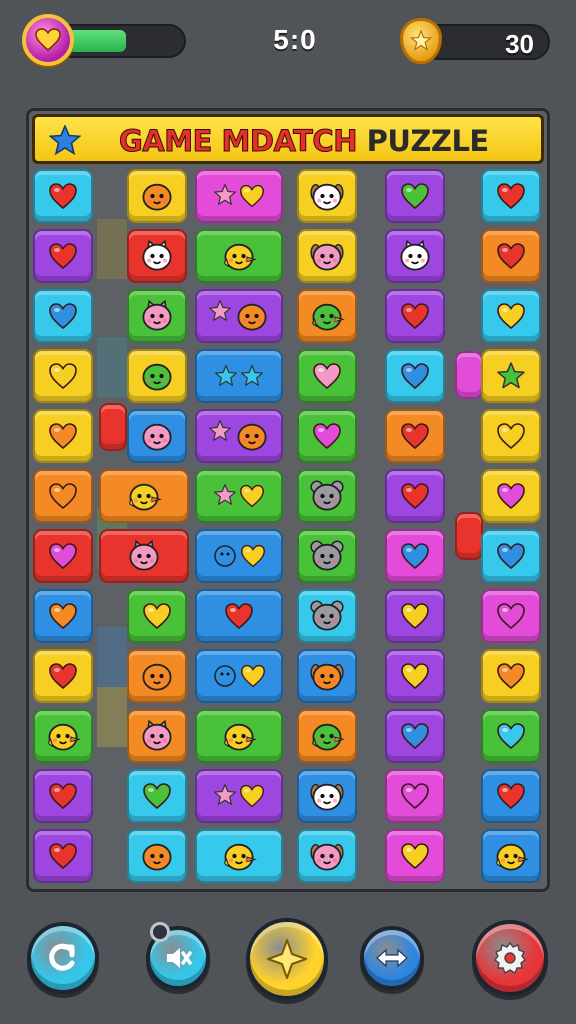  What do you see at coordinates (510, 958) in the screenshot?
I see `settings-button` at bounding box center [510, 958].